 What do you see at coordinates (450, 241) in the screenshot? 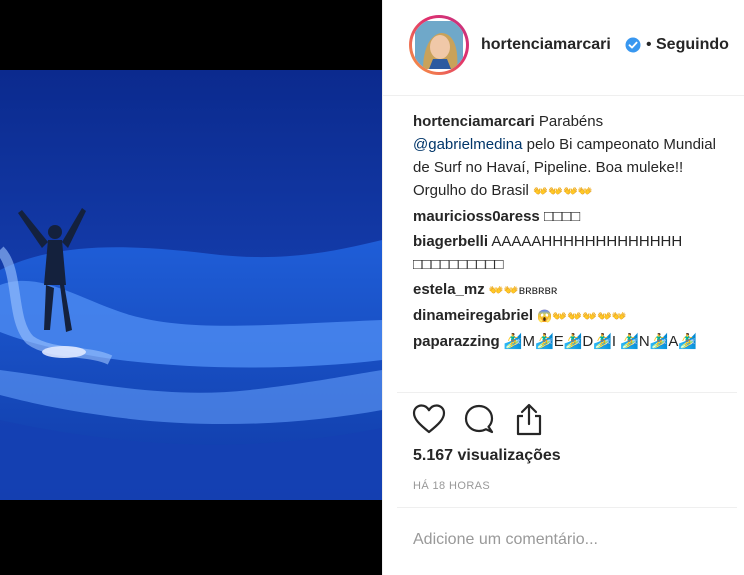
I see `comment-username: biagerbelli` at bounding box center [450, 241].